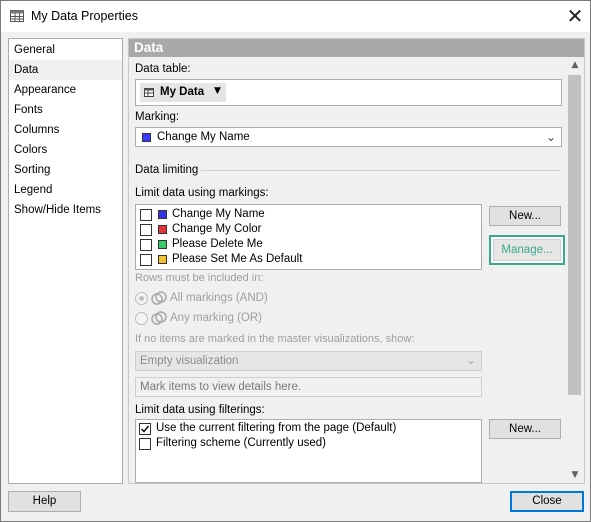 This screenshot has height=522, width=591. What do you see at coordinates (65, 190) in the screenshot?
I see `nav-item-legend: Legend` at bounding box center [65, 190].